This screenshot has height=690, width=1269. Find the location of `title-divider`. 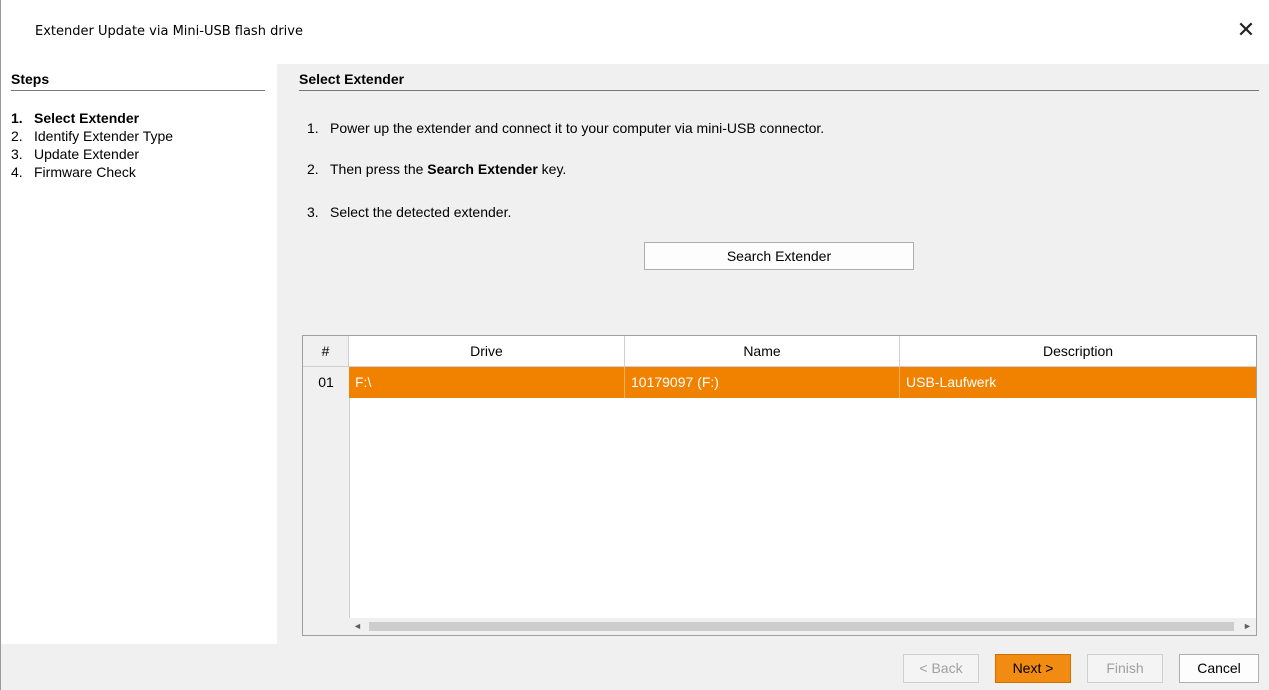

title-divider is located at coordinates (779, 90).